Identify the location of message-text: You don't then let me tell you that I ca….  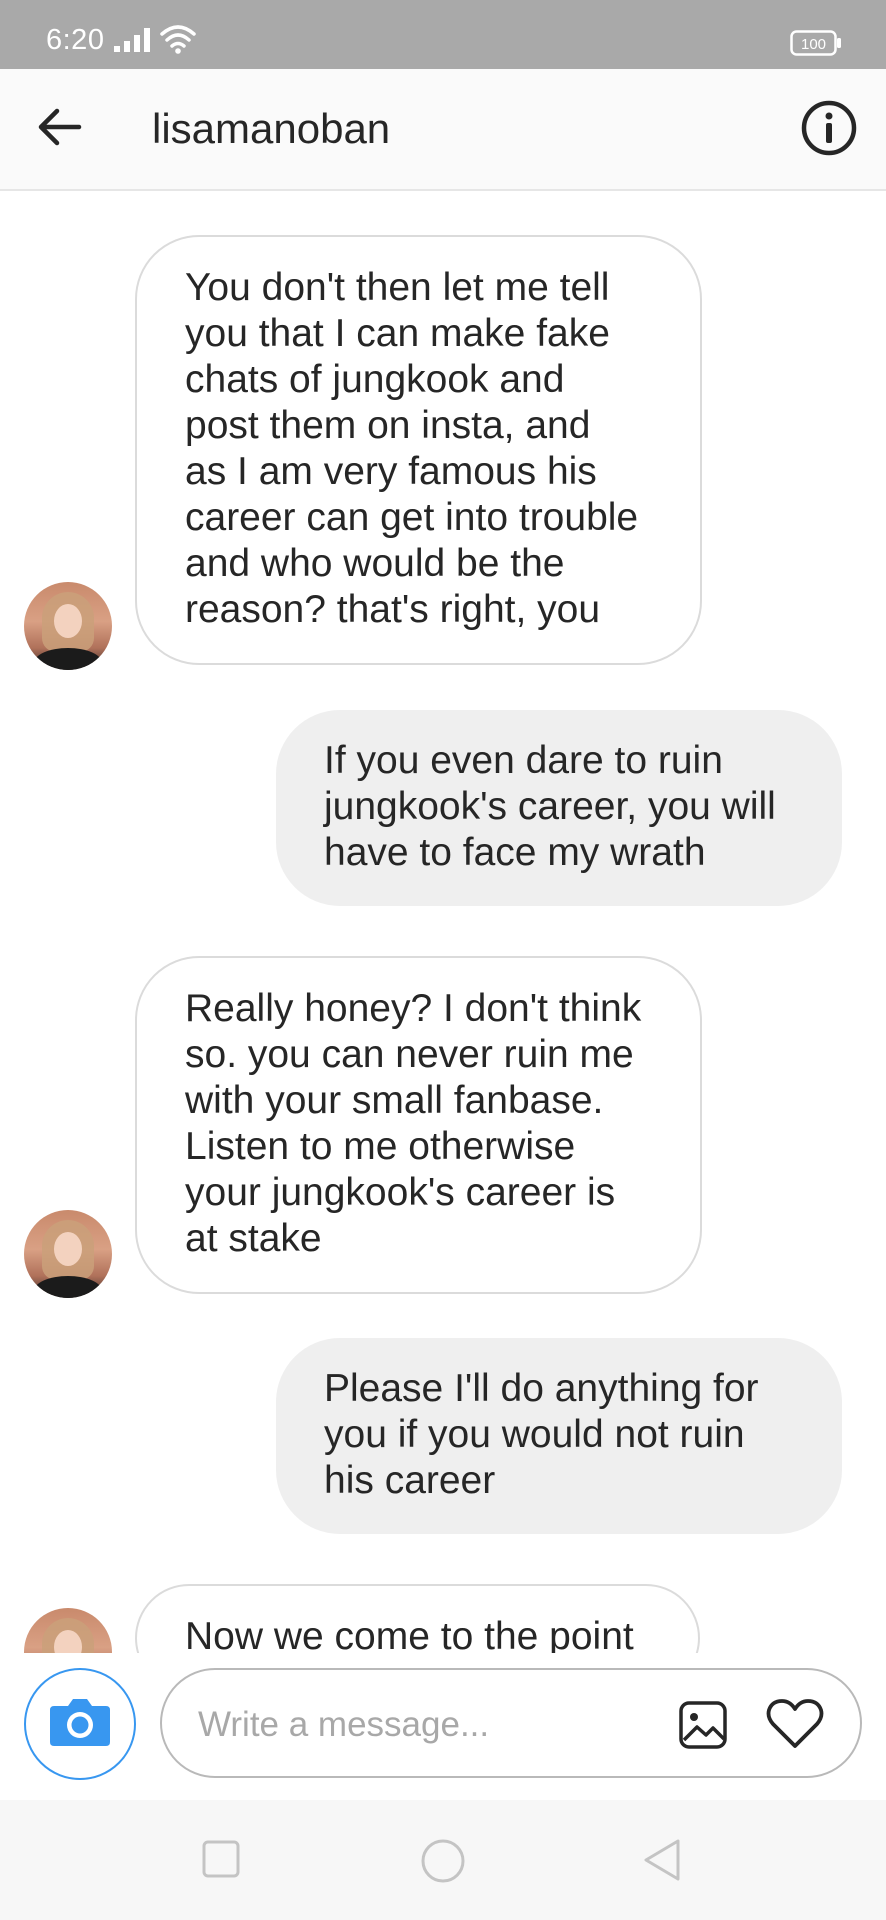
(412, 448).